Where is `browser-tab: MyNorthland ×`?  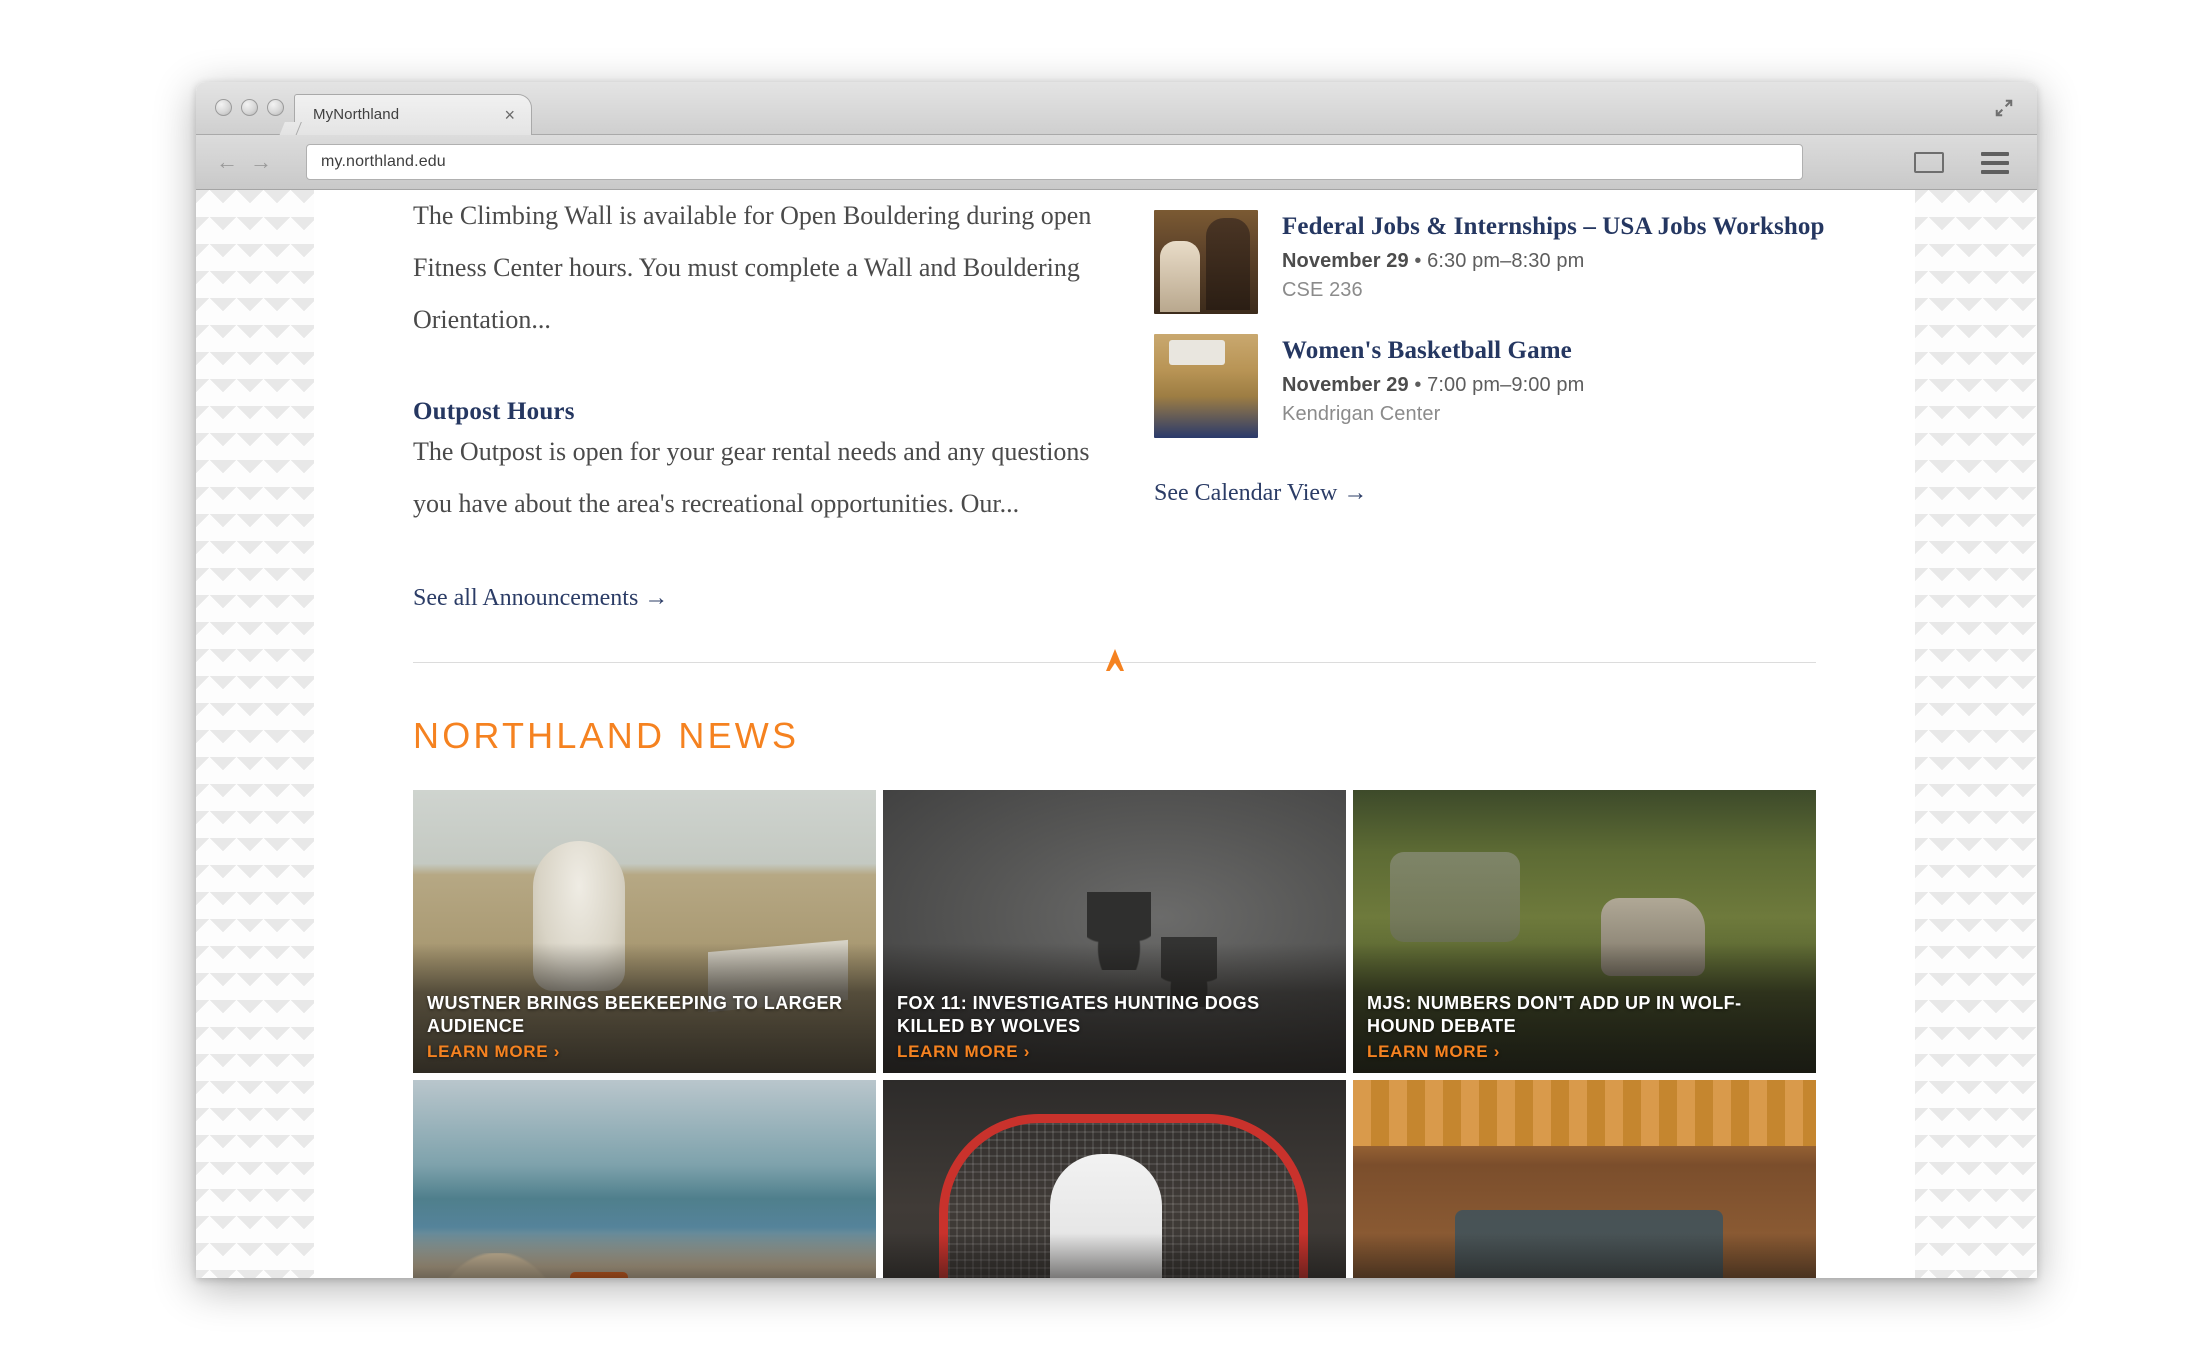 browser-tab: MyNorthland × is located at coordinates (413, 114).